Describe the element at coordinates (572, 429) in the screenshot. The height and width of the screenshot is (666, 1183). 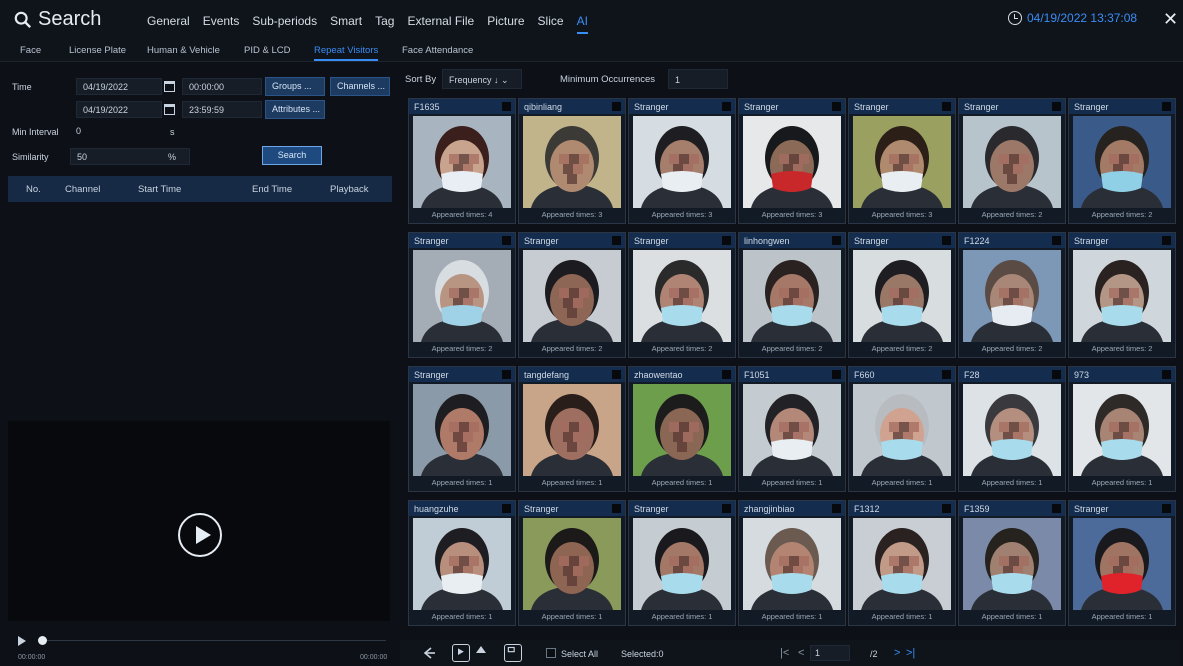
I see `face-card: tangdefang Appeared times: 1` at that location.